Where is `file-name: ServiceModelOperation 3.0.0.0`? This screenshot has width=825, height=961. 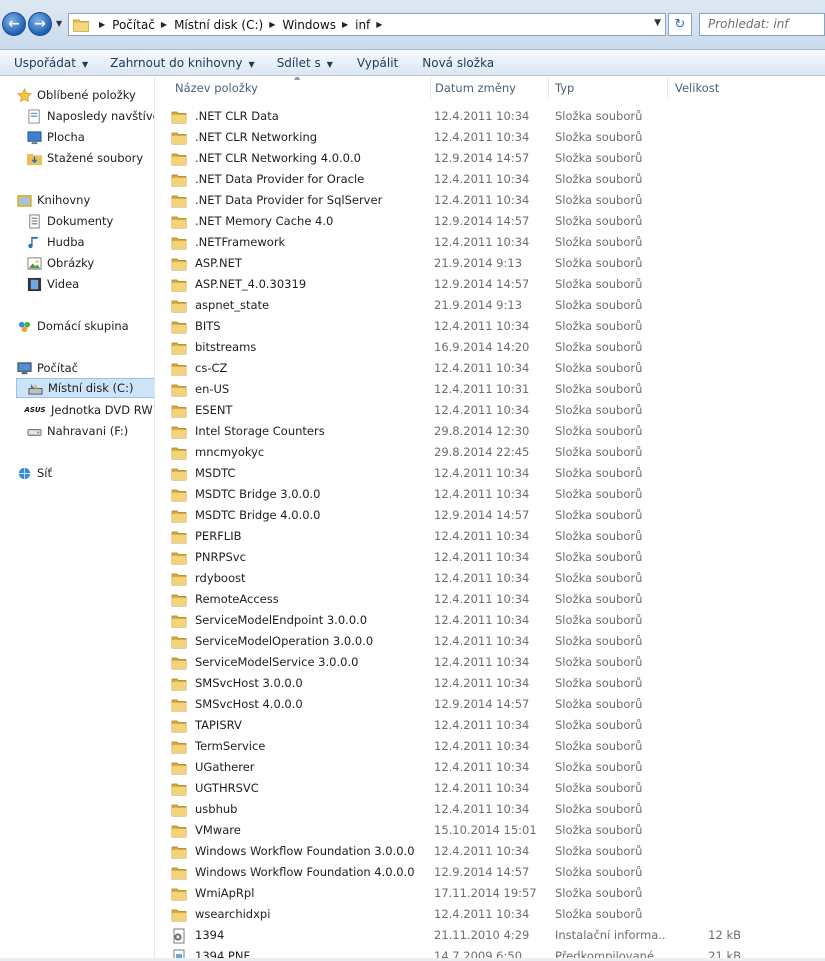 file-name: ServiceModelOperation 3.0.0.0 is located at coordinates (284, 641).